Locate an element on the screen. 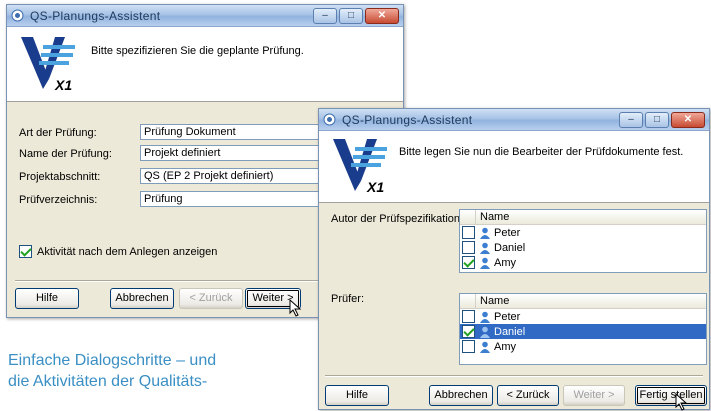 Image resolution: width=711 pixels, height=411 pixels. next-button: Weiter > is located at coordinates (594, 395).